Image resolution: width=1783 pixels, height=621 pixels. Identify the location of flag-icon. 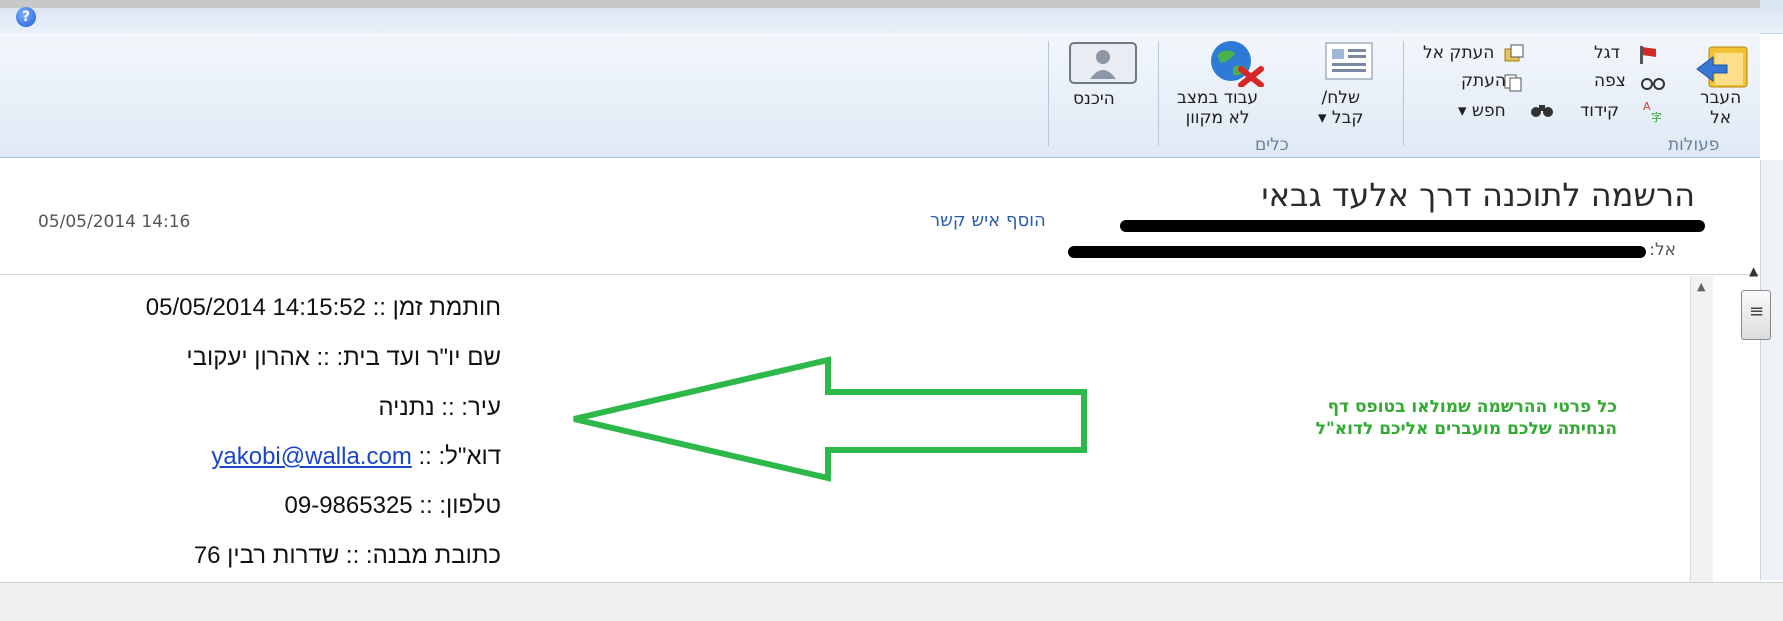
(1648, 55).